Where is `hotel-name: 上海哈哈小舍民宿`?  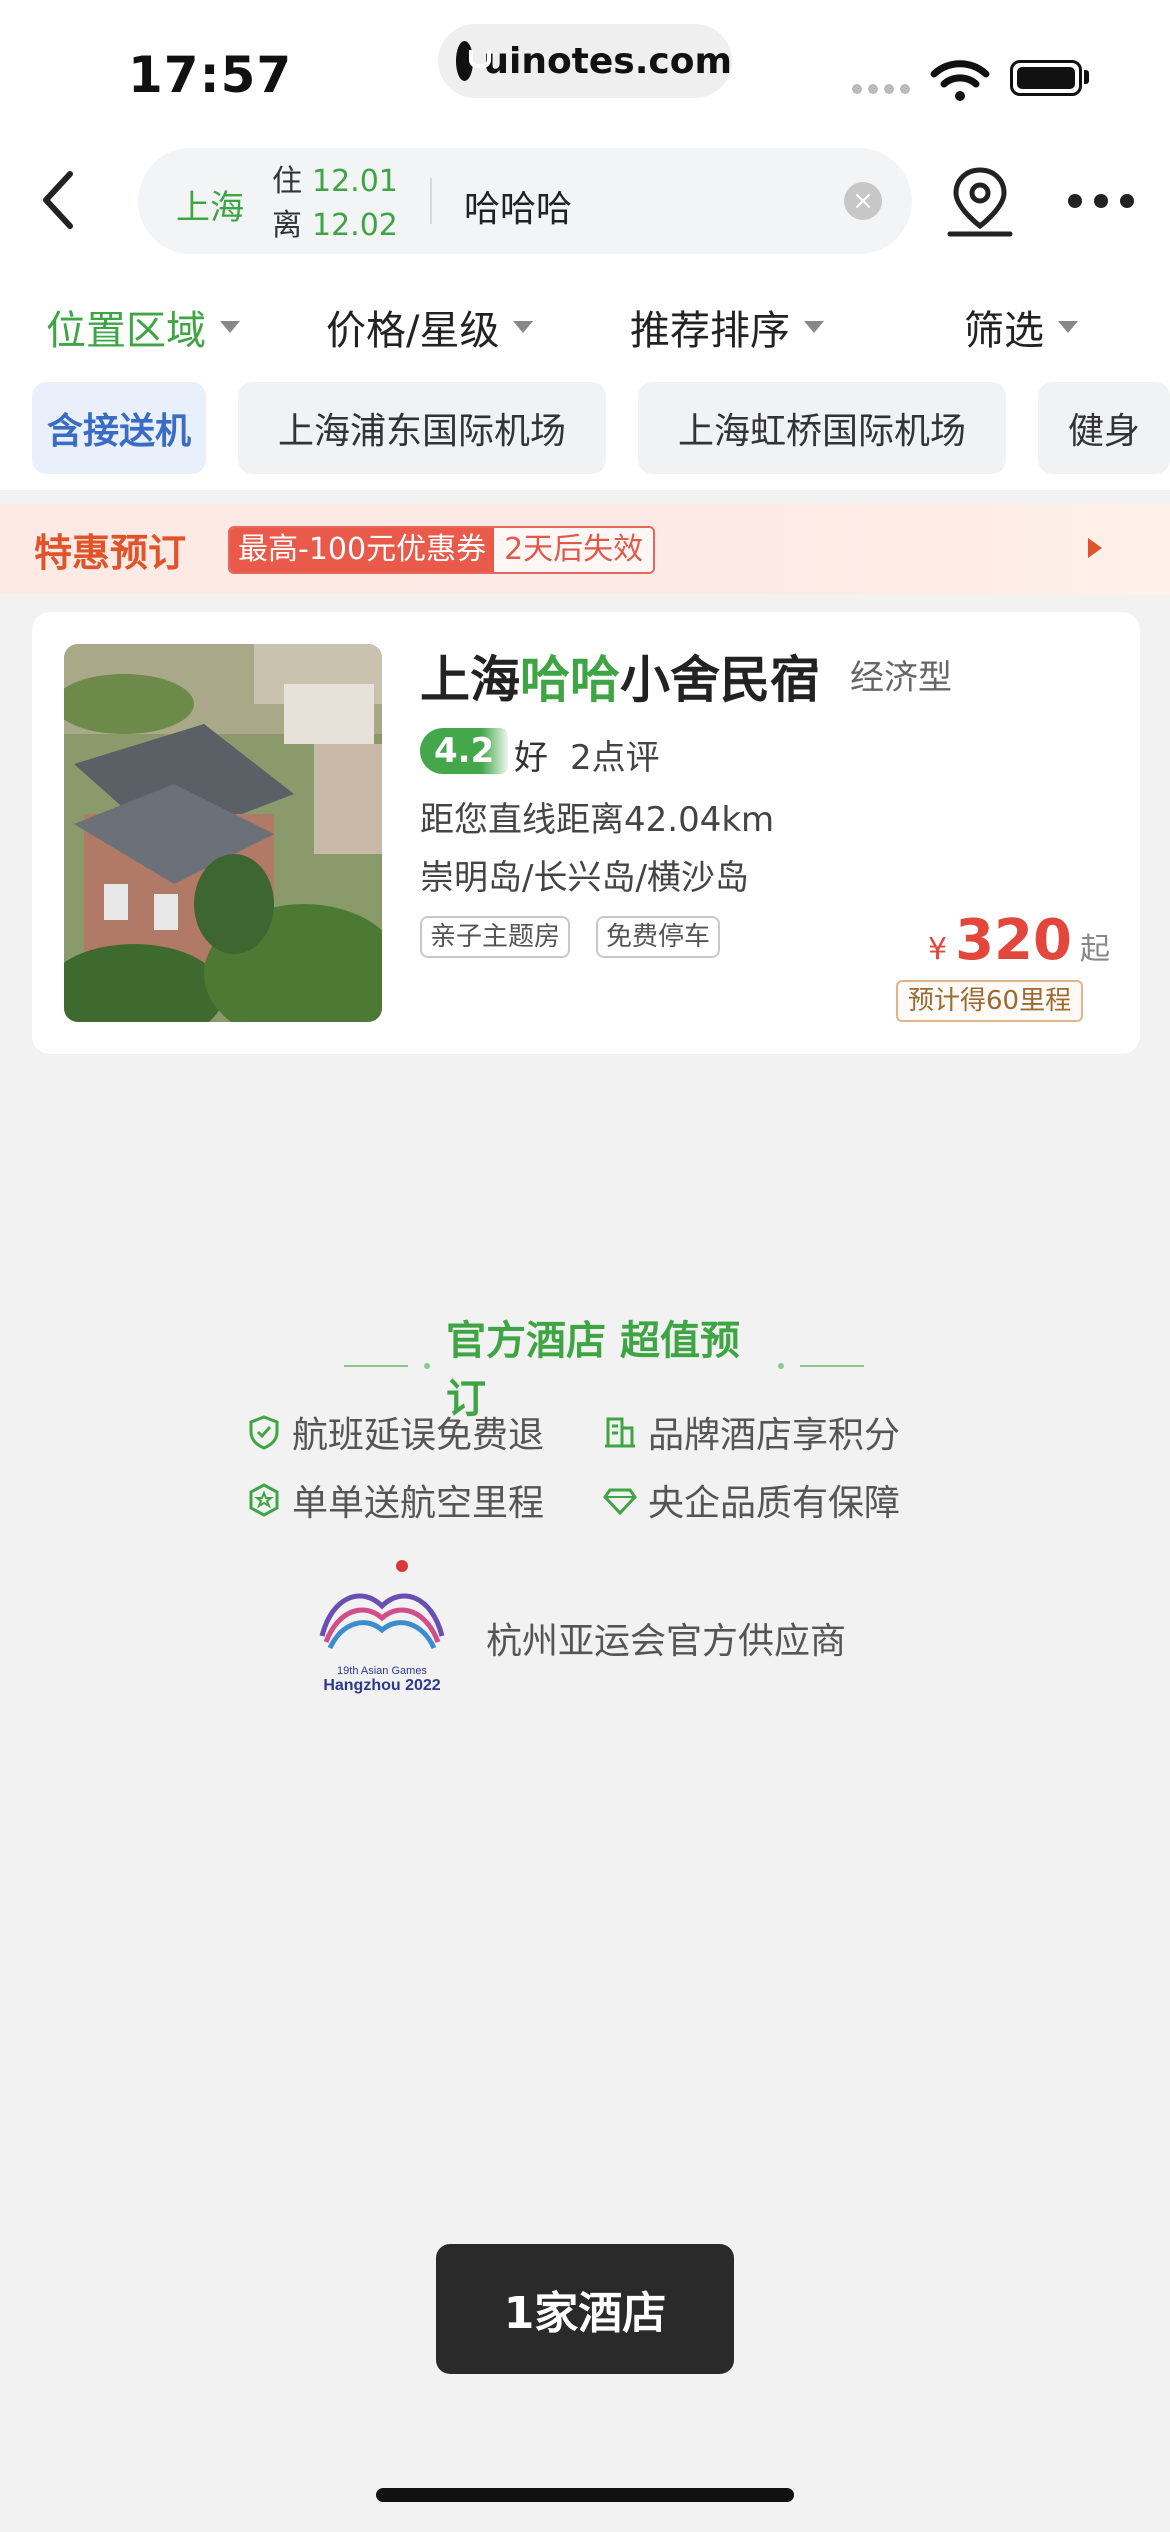 hotel-name: 上海哈哈小舍民宿 is located at coordinates (620, 676).